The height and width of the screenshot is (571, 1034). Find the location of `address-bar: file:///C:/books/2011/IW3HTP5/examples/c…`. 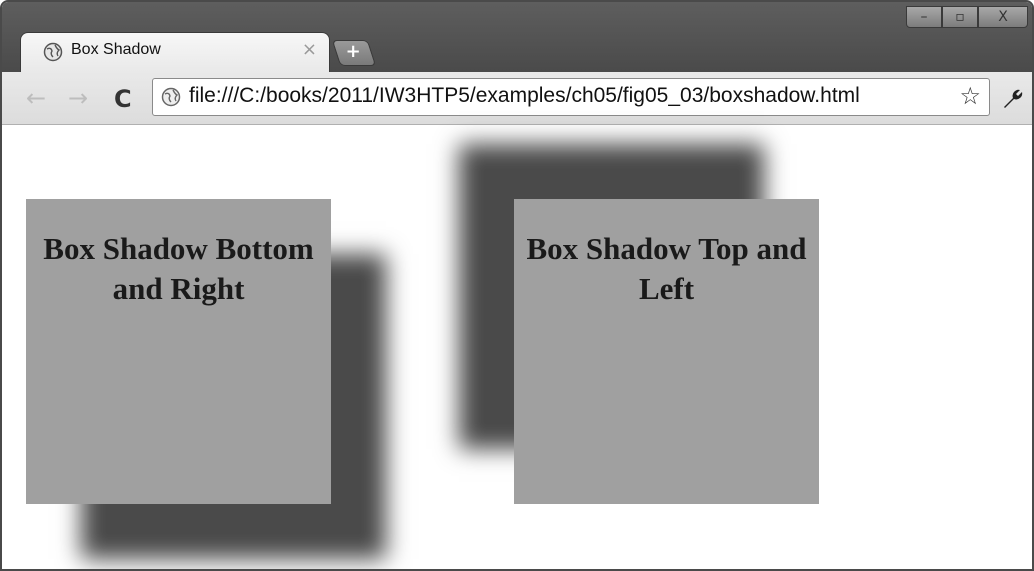

address-bar: file:///C:/books/2011/IW3HTP5/examples/c… is located at coordinates (571, 97).